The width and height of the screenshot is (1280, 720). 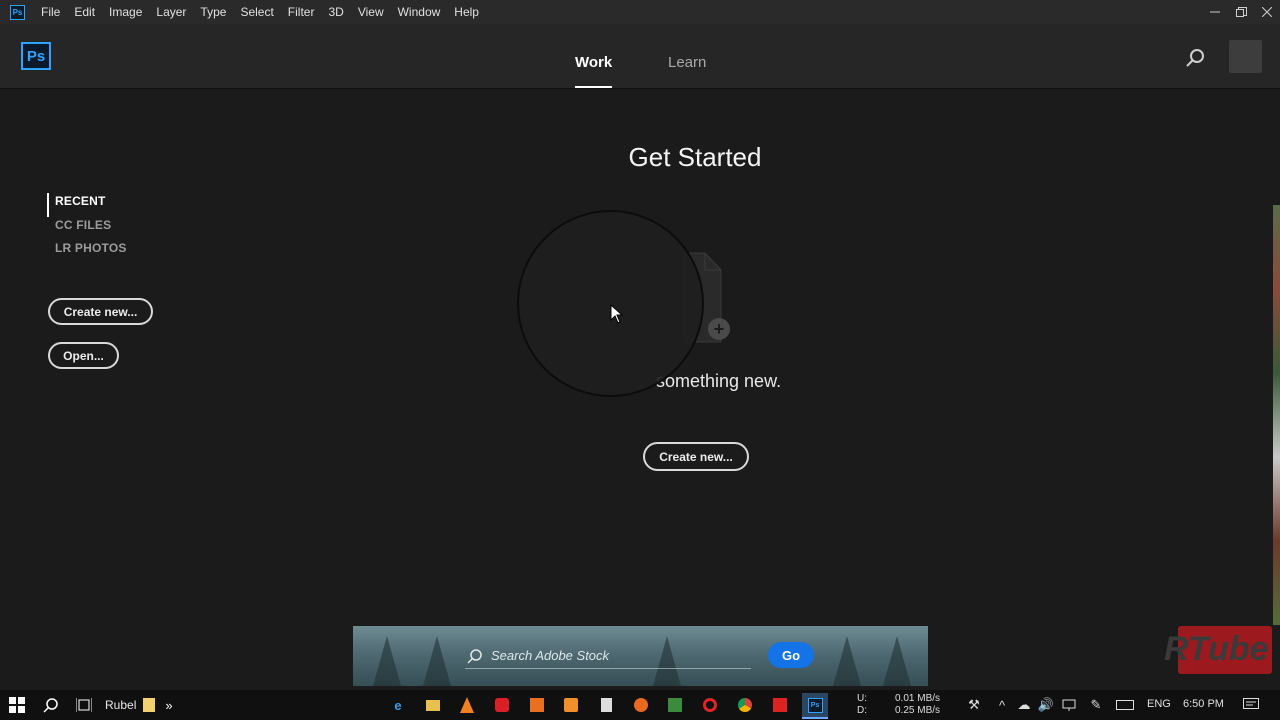 What do you see at coordinates (1196, 60) in the screenshot?
I see `search-icon` at bounding box center [1196, 60].